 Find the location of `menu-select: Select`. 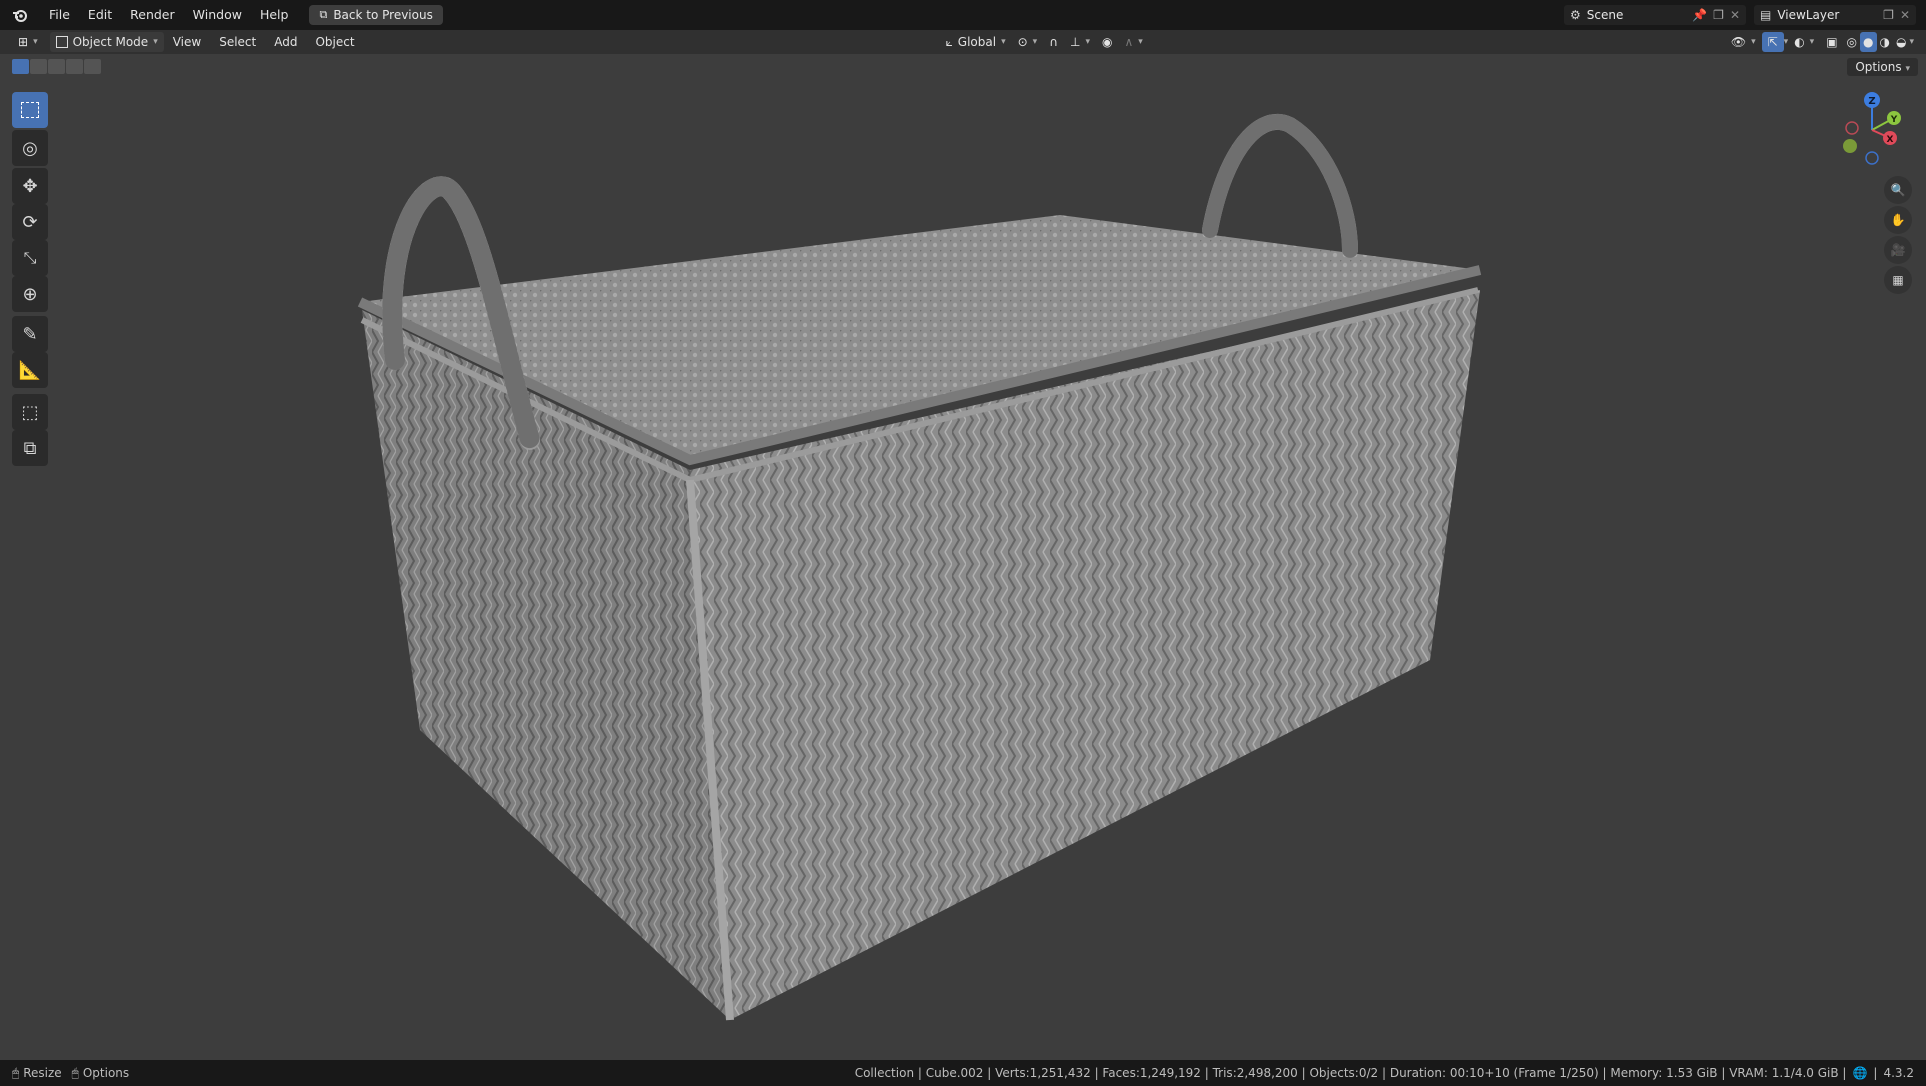

menu-select: Select is located at coordinates (237, 42).